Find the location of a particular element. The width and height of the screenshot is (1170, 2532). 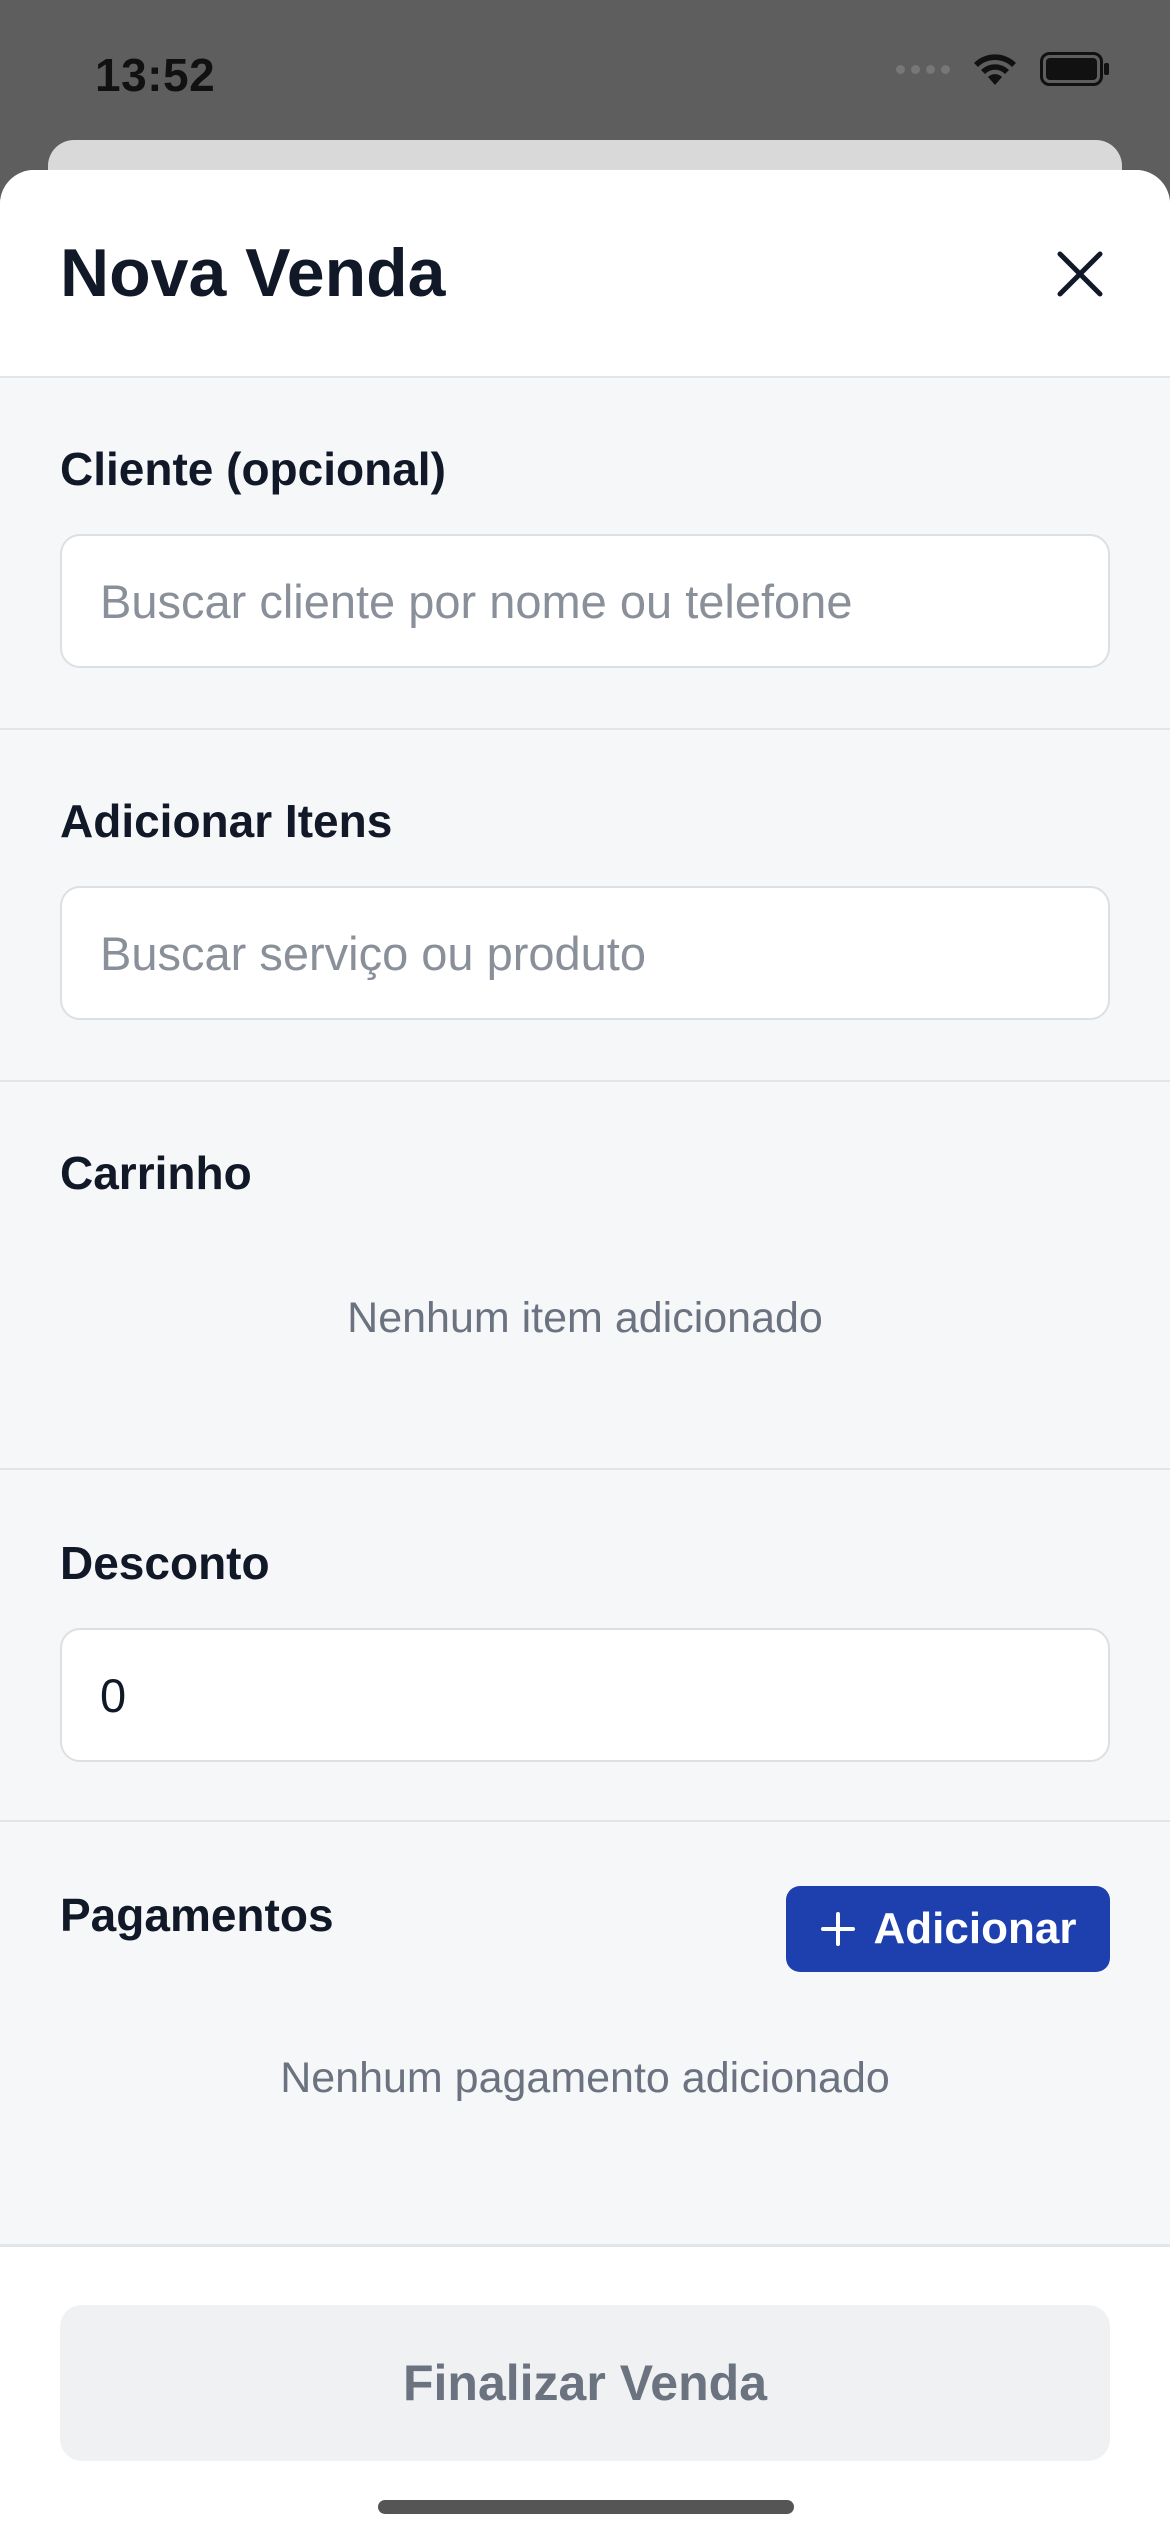

carrinho-empty-text: Nenhum item adicionado is located at coordinates (585, 1318).